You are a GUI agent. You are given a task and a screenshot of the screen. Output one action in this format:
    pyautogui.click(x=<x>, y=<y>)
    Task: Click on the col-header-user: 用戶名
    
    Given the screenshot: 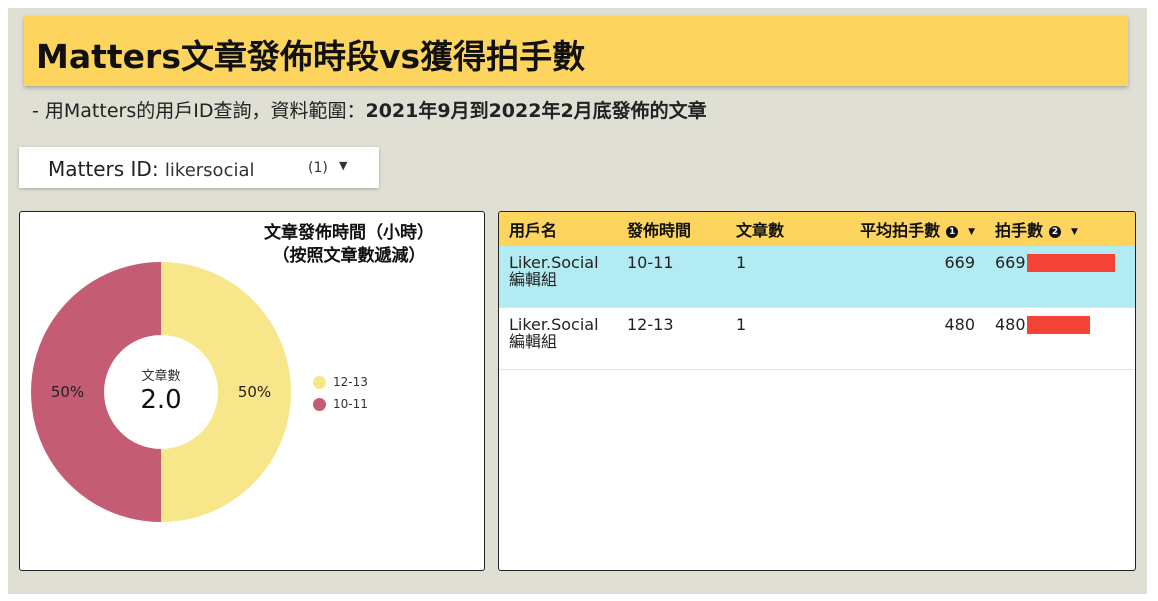 What is the action you would take?
    pyautogui.click(x=558, y=229)
    